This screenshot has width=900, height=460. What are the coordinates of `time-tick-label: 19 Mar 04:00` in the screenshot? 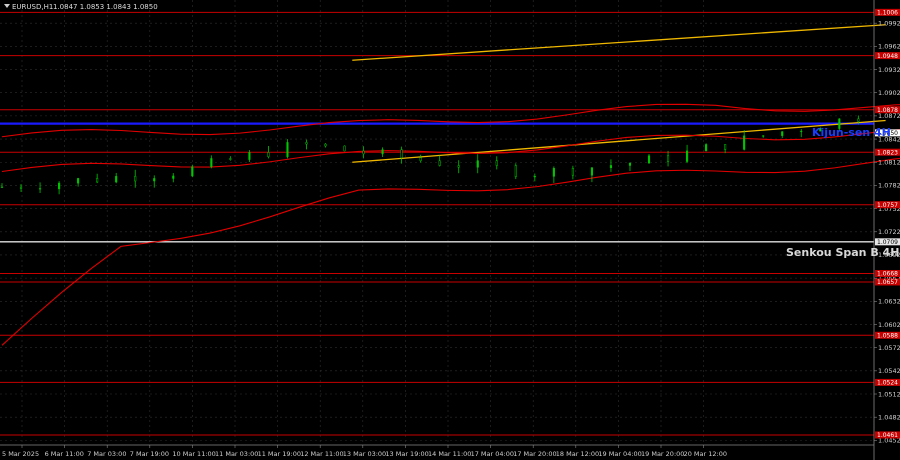 It's located at (619, 454).